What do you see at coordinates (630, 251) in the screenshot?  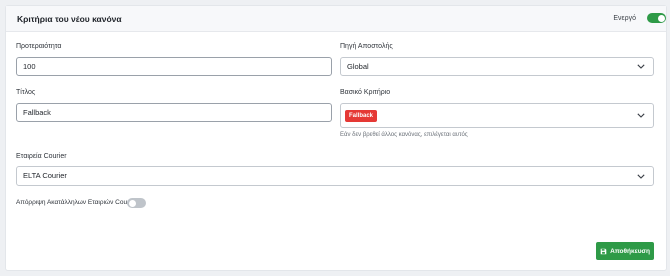 I see `save-button-label: Αποθήκευση` at bounding box center [630, 251].